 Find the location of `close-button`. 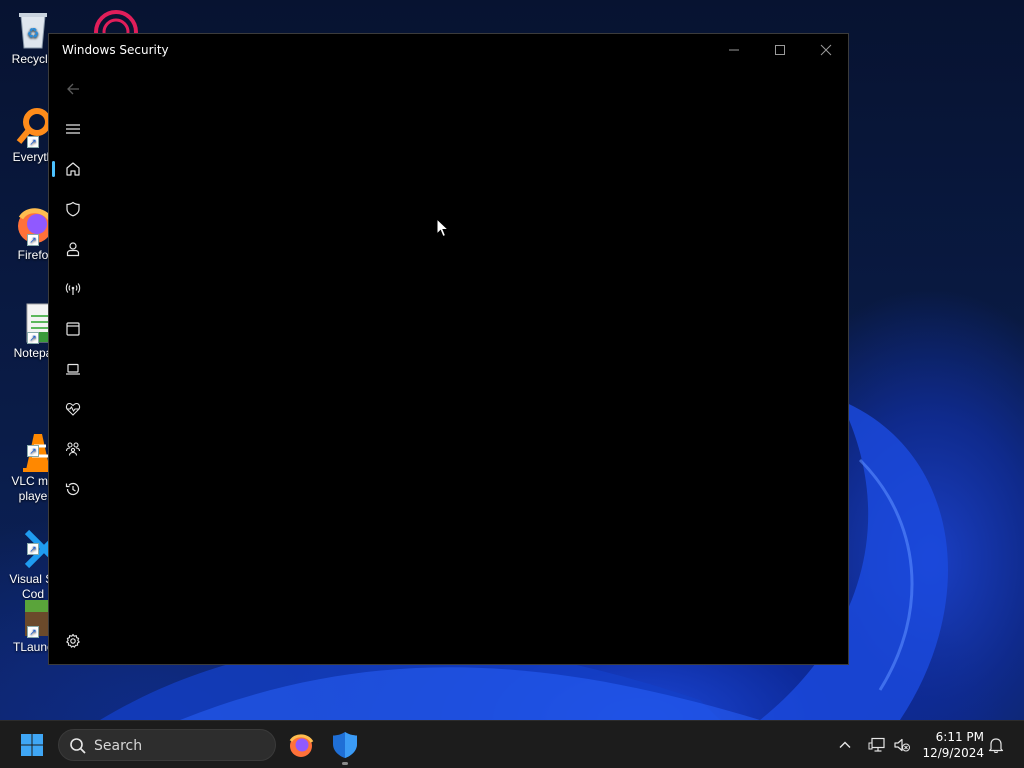

close-button is located at coordinates (826, 50).